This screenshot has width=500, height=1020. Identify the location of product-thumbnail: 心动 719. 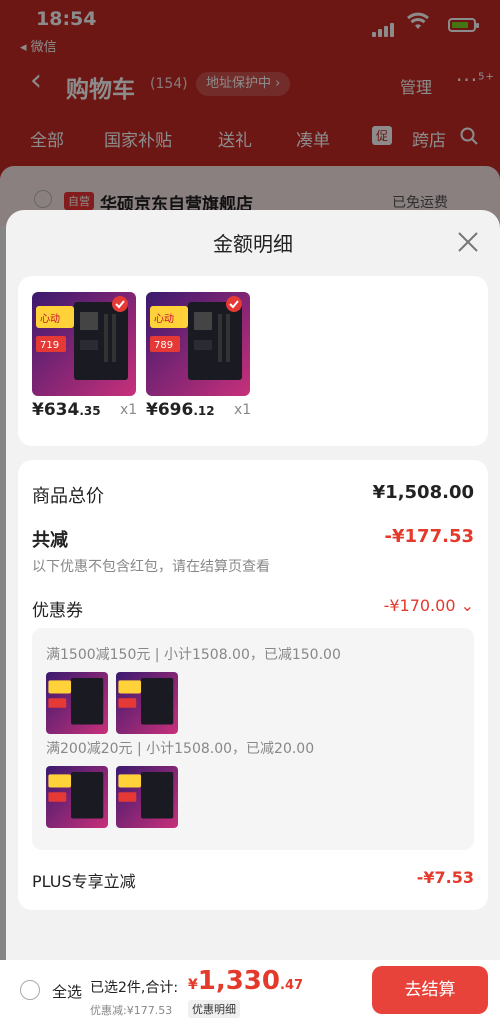
(84, 344).